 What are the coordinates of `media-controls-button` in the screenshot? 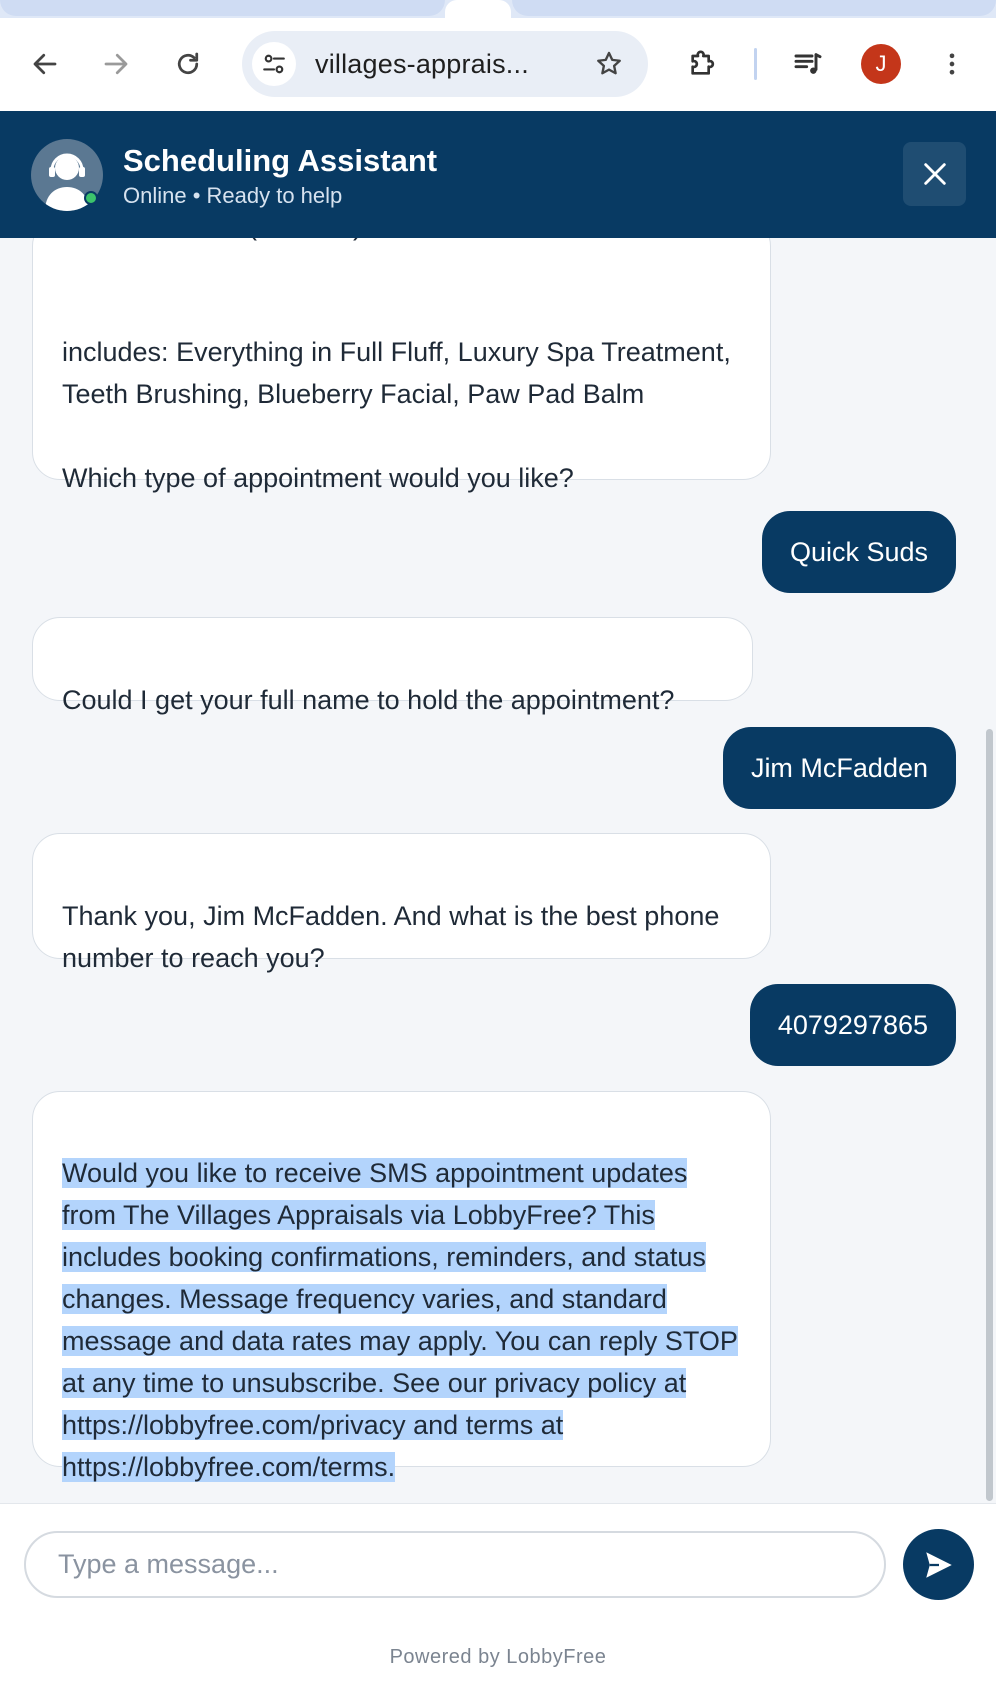 It's located at (808, 64).